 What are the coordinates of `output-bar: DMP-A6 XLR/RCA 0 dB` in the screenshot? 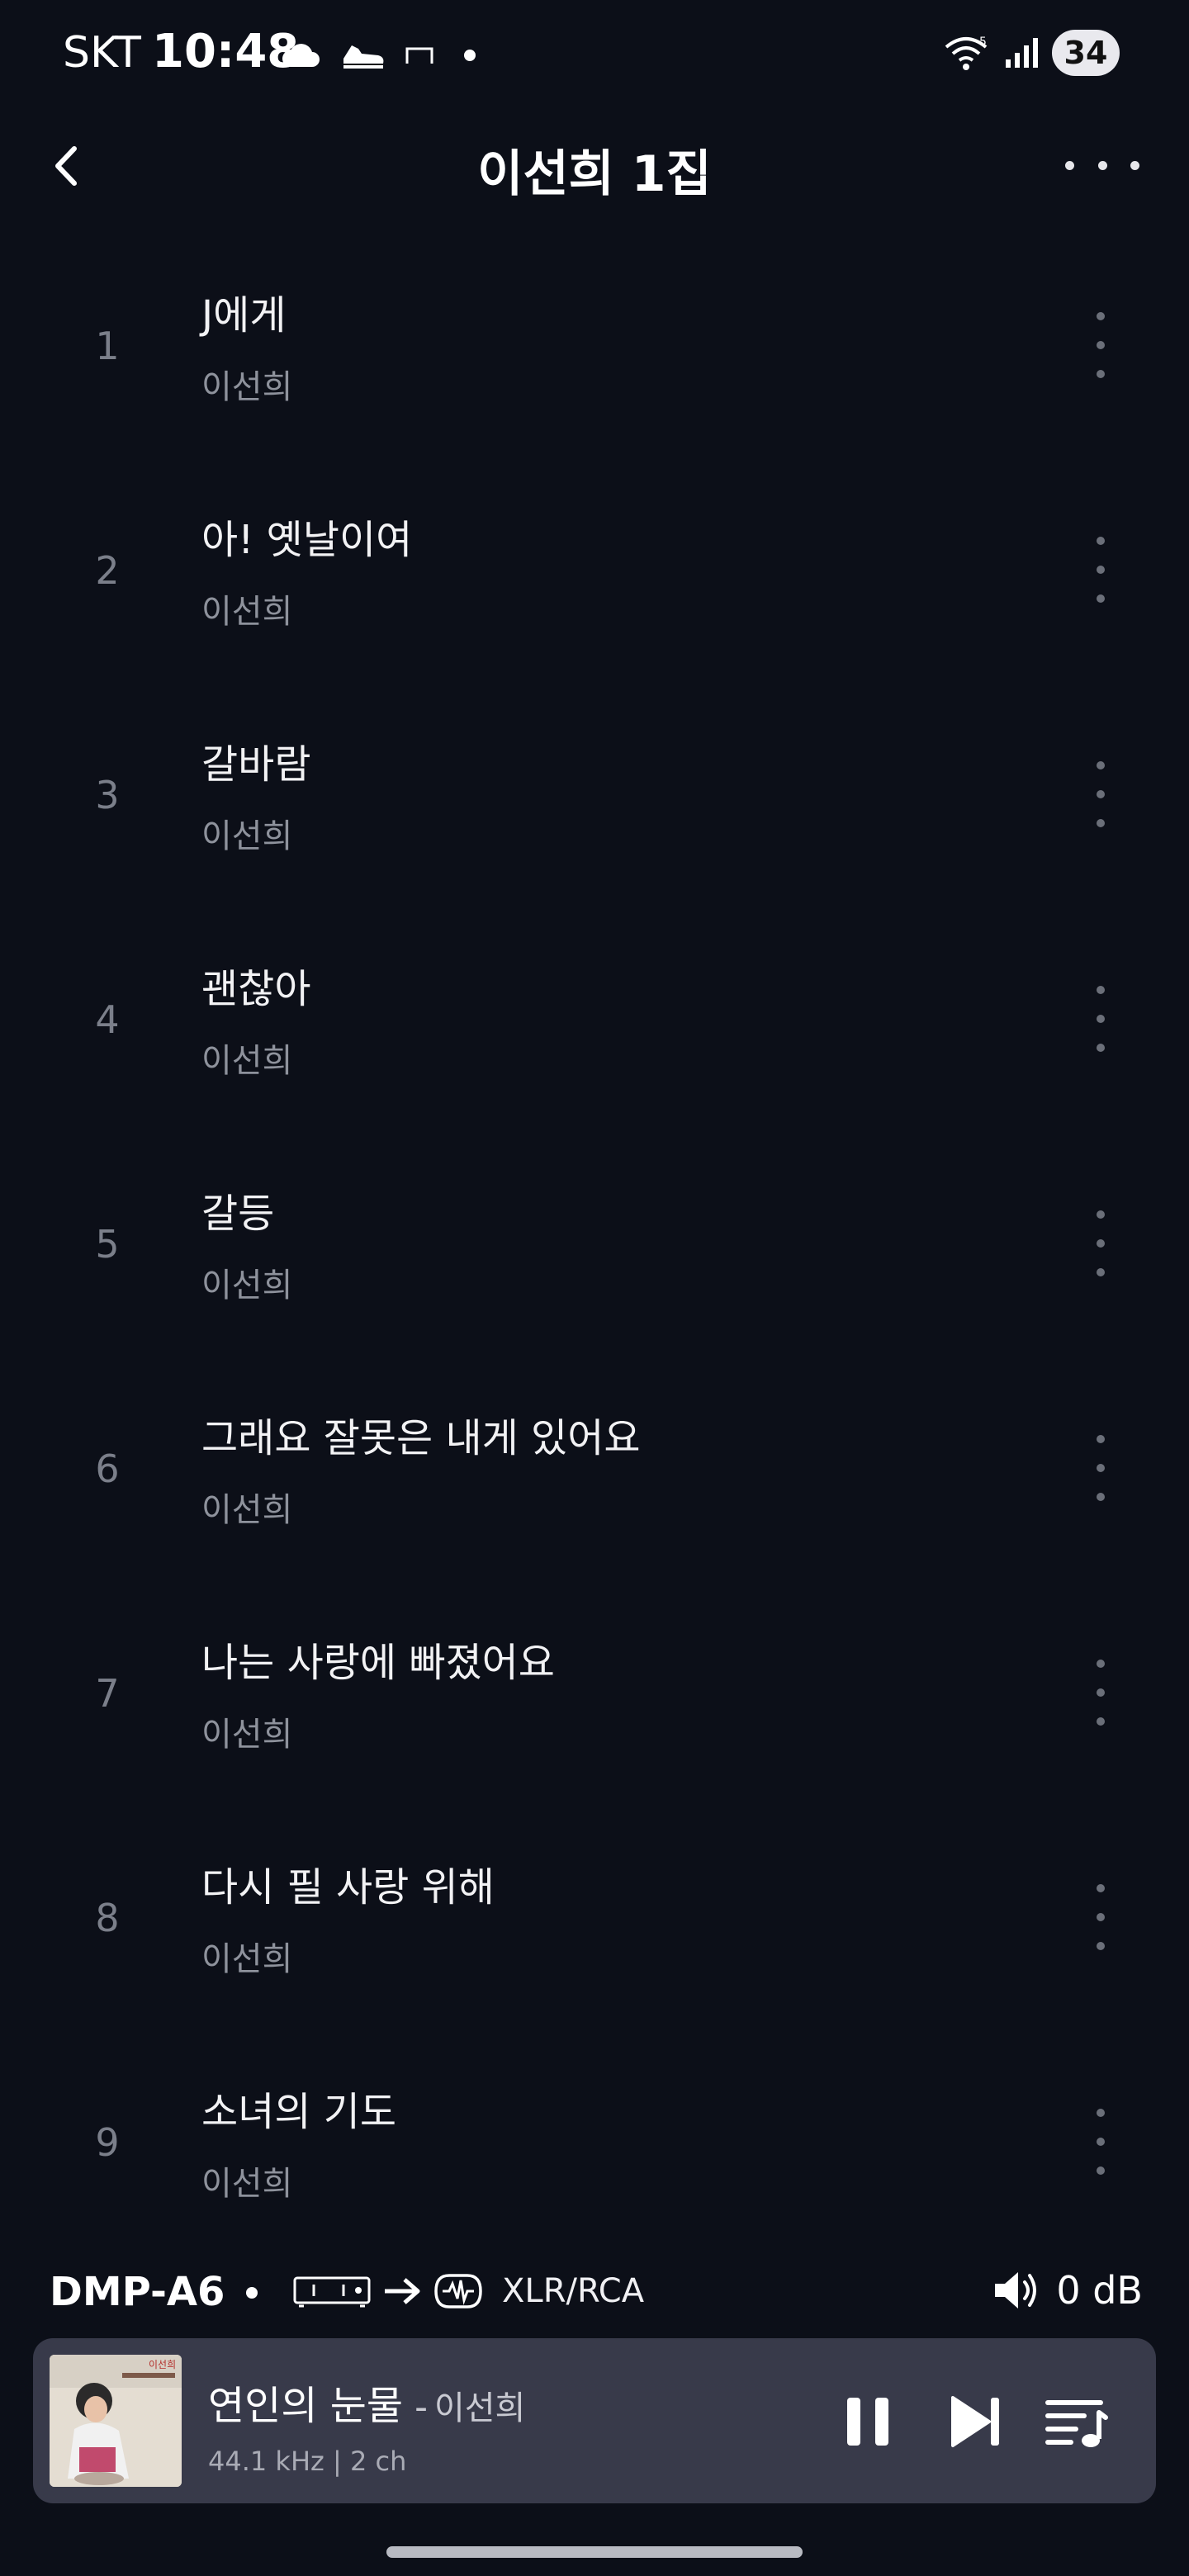 It's located at (594, 2291).